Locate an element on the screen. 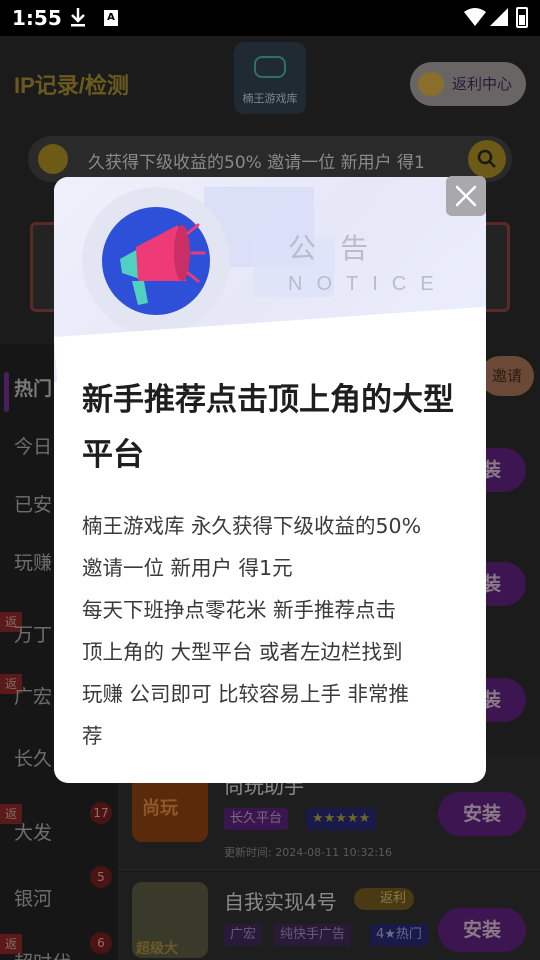 The height and width of the screenshot is (960, 540). notice-body-line: 荐 is located at coordinates (92, 736).